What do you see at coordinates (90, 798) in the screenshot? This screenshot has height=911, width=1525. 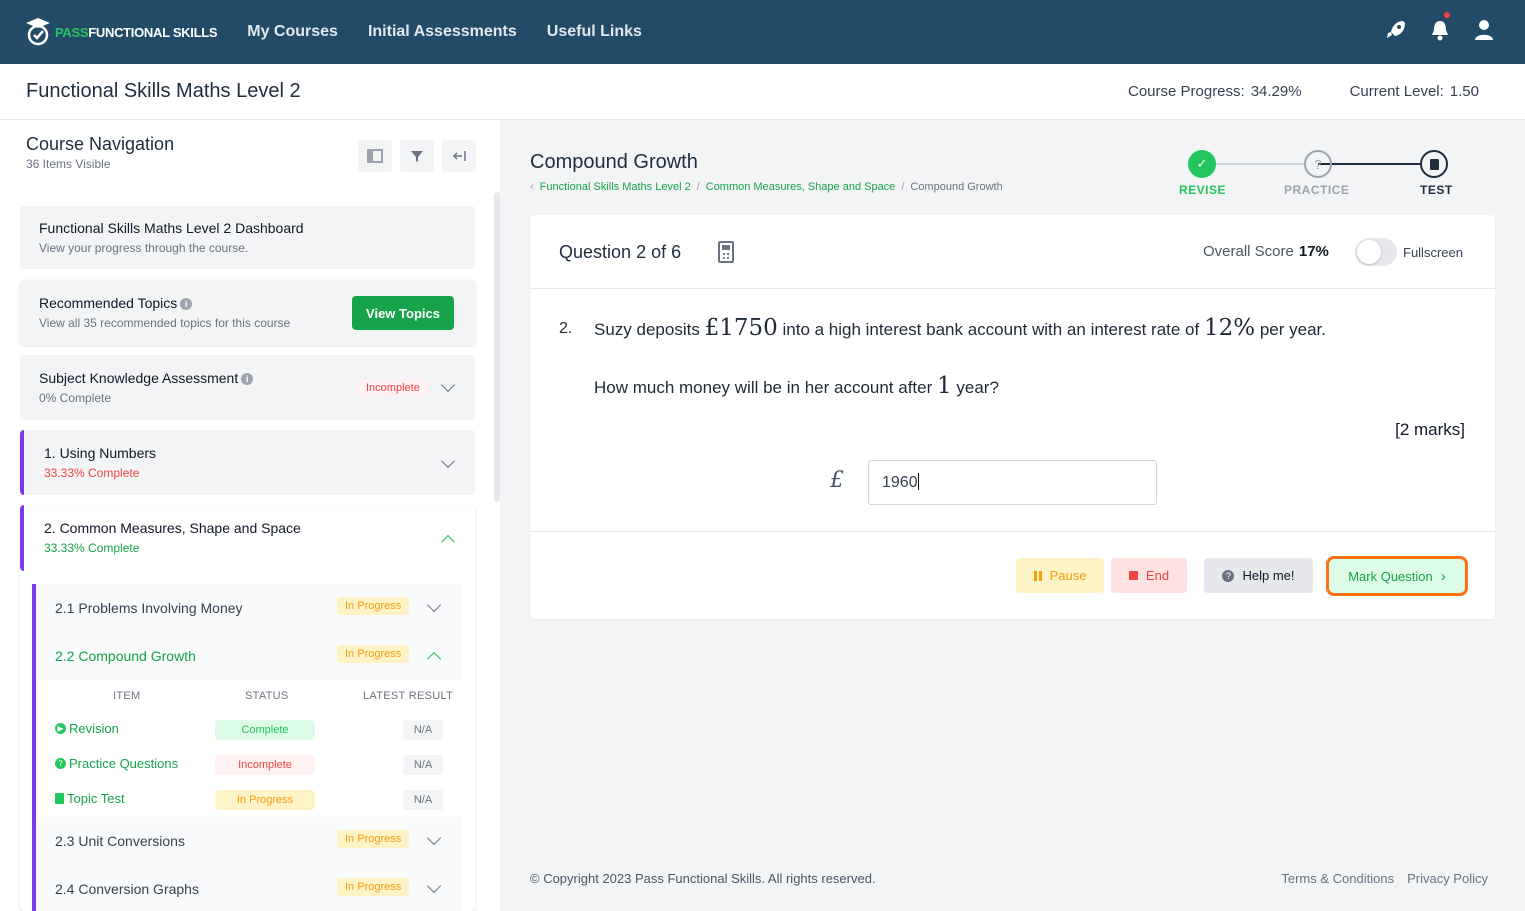 I see `item-topic-test-link: Topic Test` at bounding box center [90, 798].